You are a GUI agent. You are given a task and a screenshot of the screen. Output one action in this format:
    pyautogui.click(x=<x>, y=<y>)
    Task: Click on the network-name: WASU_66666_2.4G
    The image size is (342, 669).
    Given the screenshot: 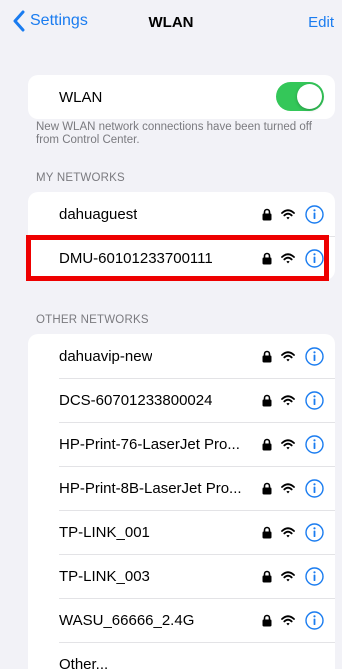 What is the action you would take?
    pyautogui.click(x=127, y=620)
    